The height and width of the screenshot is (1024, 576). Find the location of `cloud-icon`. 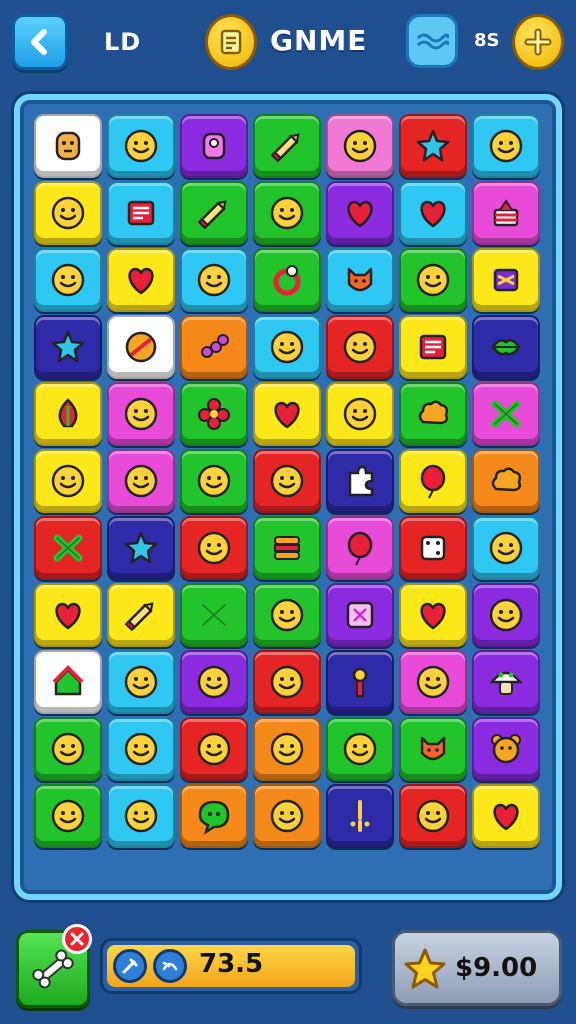

cloud-icon is located at coordinates (432, 41).